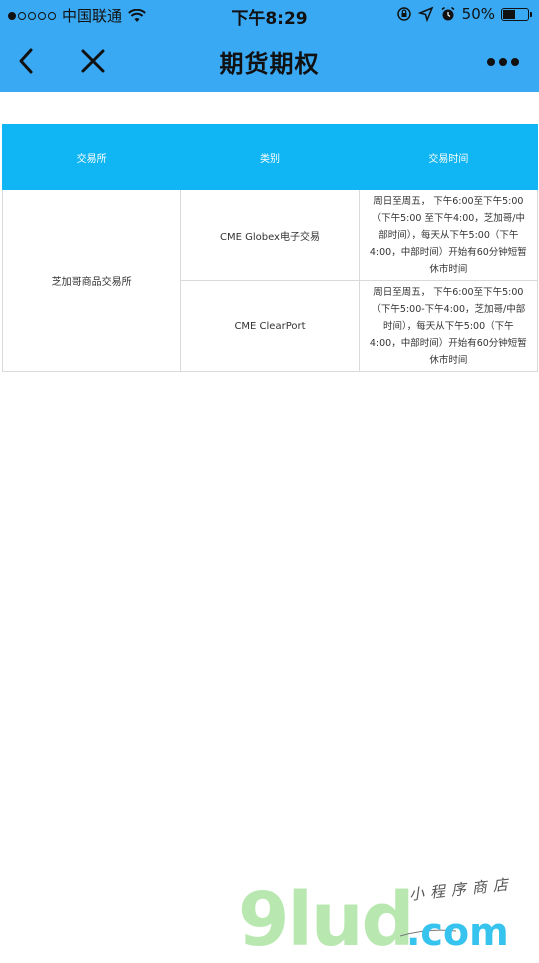  What do you see at coordinates (269, 15) in the screenshot?
I see `status-bar: 中国联通 下午8:29 50%` at bounding box center [269, 15].